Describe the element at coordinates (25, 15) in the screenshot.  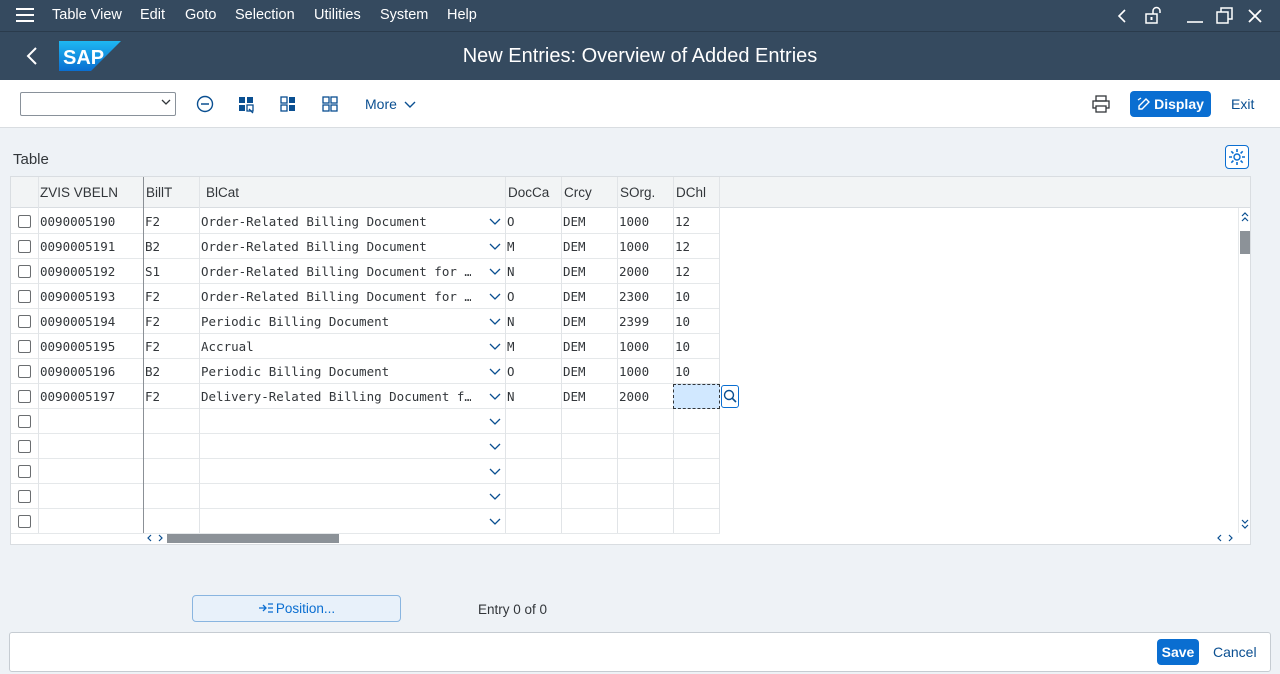
I see `menu-icon` at that location.